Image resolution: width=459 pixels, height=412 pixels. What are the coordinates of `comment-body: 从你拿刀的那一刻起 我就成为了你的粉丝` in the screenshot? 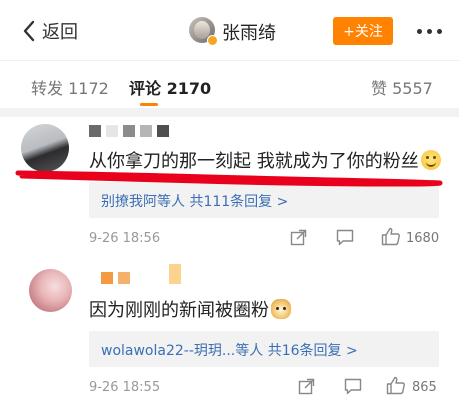 It's located at (254, 161).